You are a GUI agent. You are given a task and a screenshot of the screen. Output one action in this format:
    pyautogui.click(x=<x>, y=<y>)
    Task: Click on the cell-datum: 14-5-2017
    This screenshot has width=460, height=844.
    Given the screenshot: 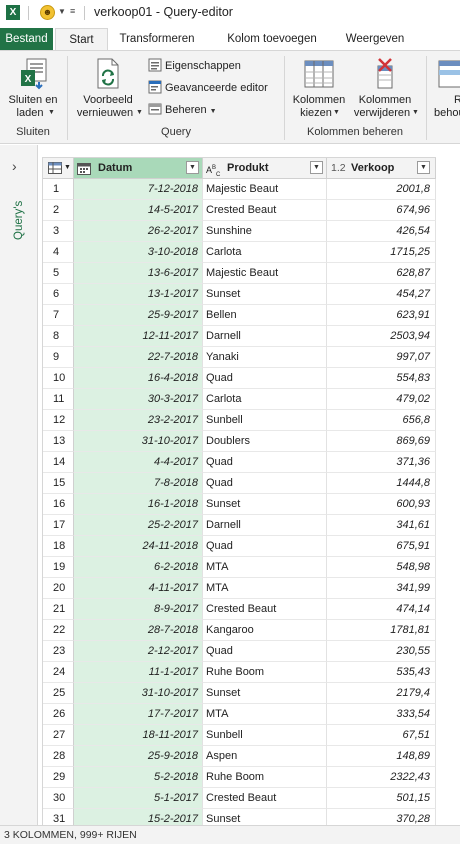 What is the action you would take?
    pyautogui.click(x=138, y=210)
    